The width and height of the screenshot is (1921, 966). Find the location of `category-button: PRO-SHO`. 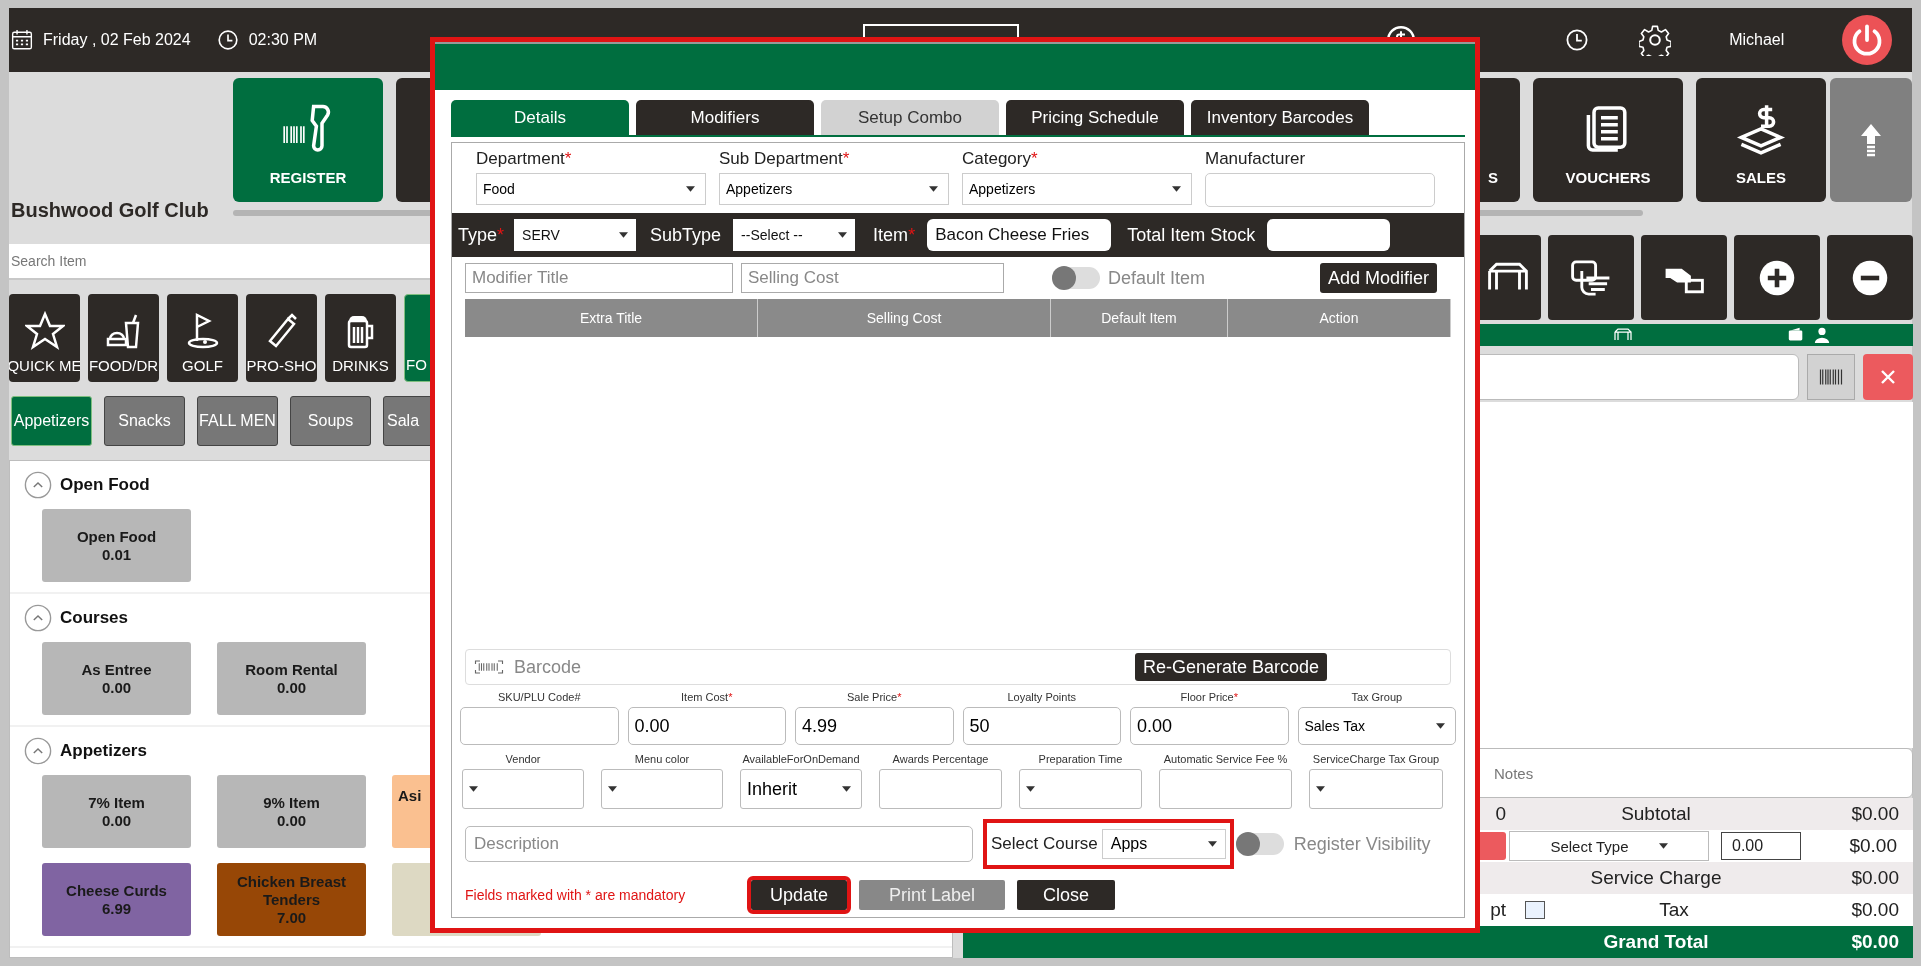

category-button: PRO-SHO is located at coordinates (281, 338).